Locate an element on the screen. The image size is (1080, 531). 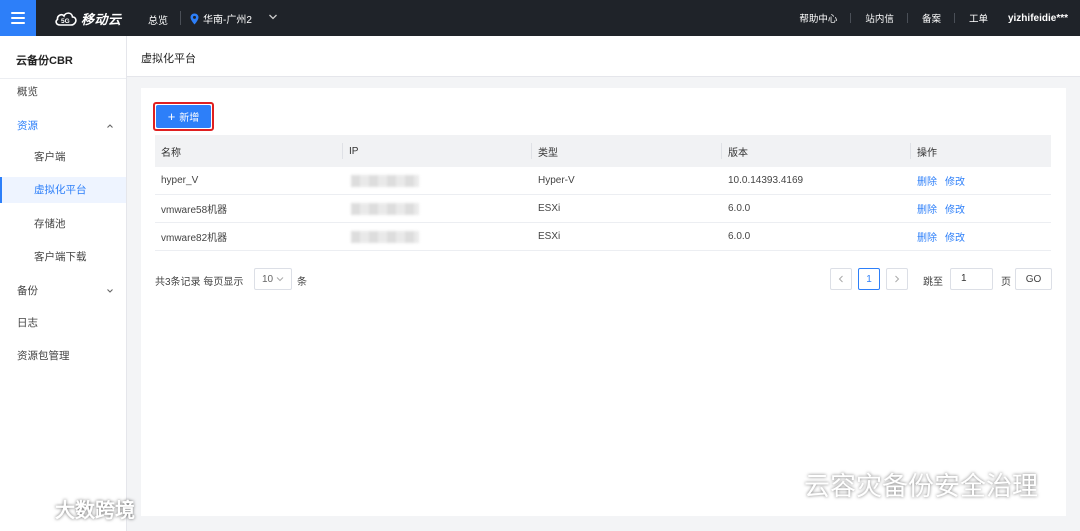
page-size-value: 10 is located at coordinates (267, 279).